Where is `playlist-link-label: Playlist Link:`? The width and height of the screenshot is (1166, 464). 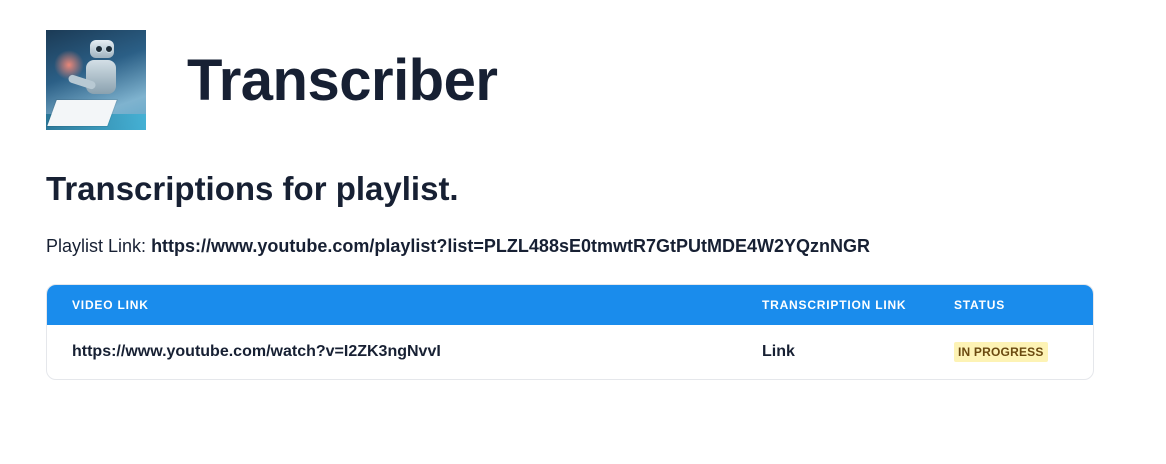 playlist-link-label: Playlist Link: is located at coordinates (96, 246).